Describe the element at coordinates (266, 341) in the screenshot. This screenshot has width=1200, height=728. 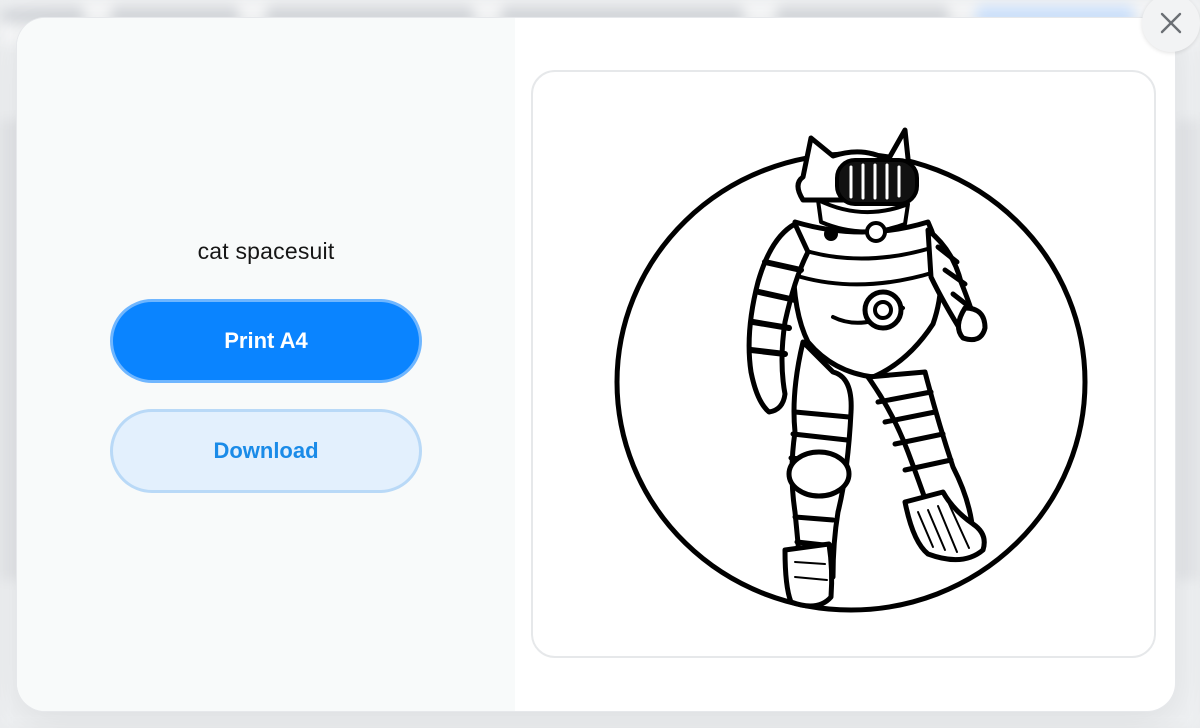
I see `print-a4-button: Print A4` at that location.